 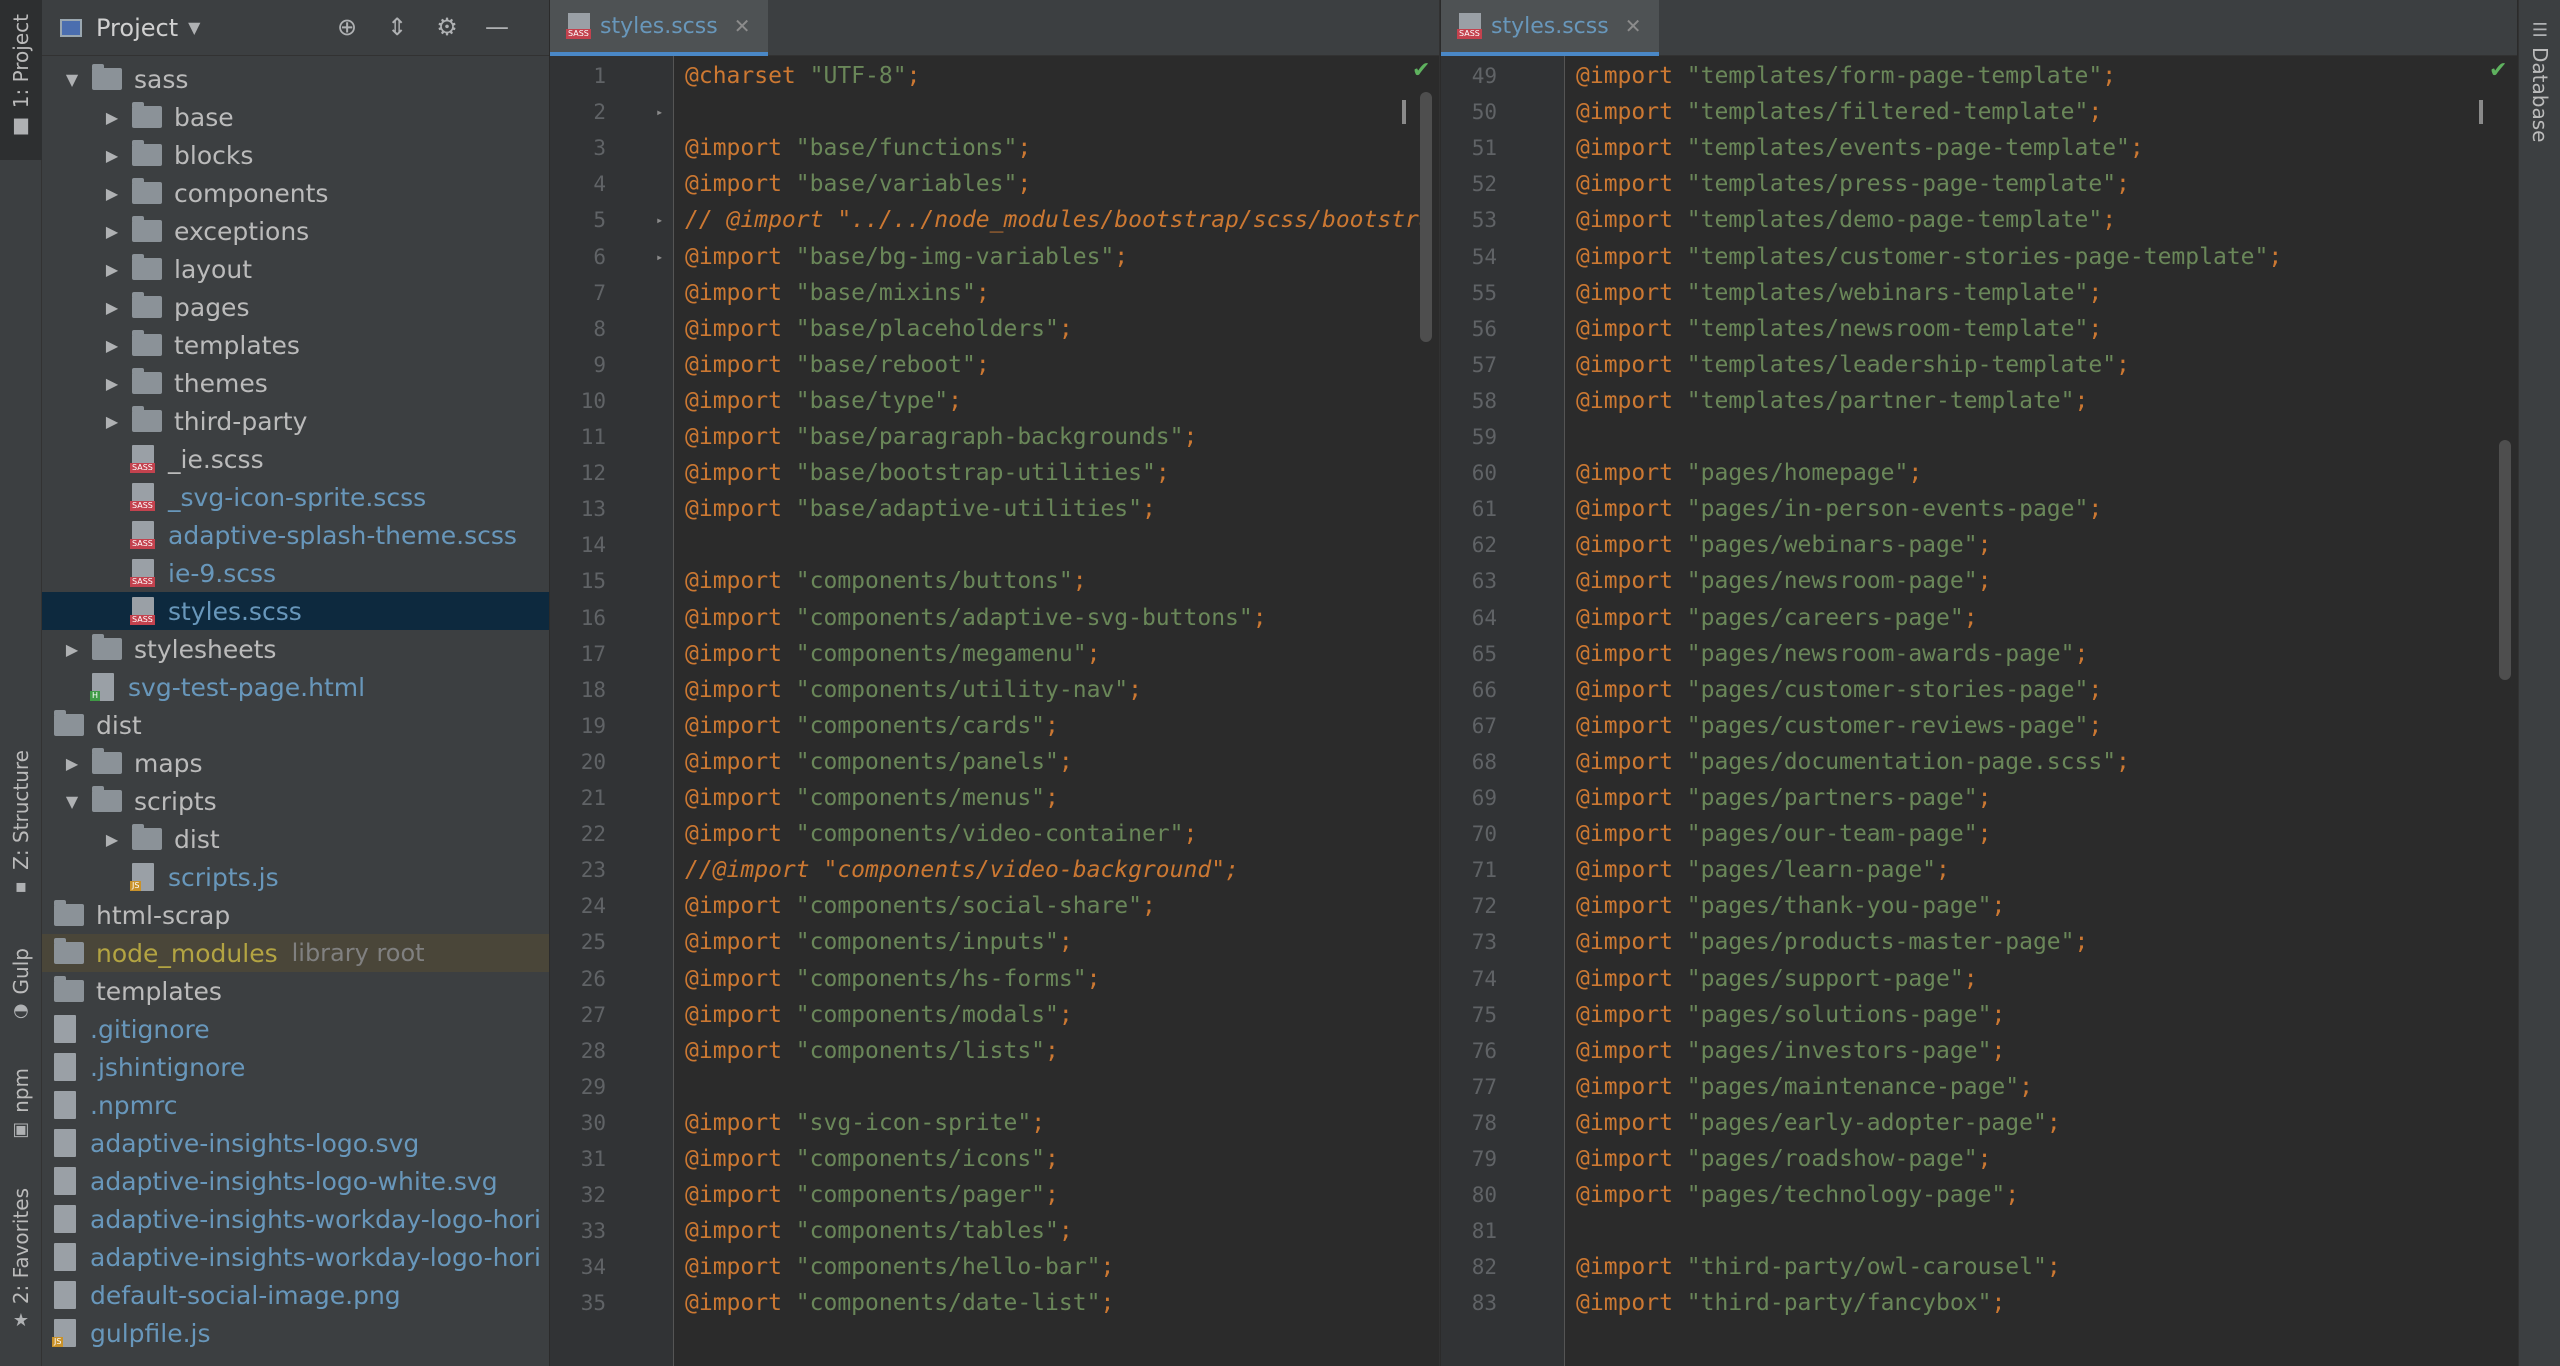 I want to click on tree-file: adaptive-insights-logo.svg, so click(x=295, y=1143).